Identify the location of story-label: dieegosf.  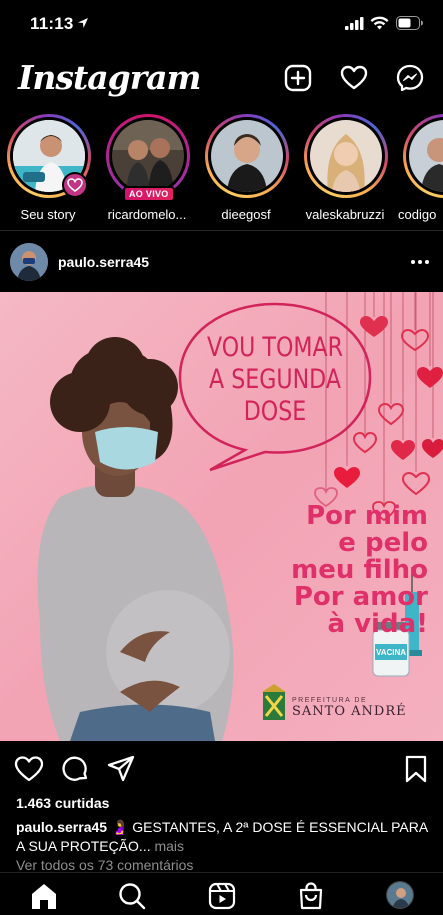
(246, 214).